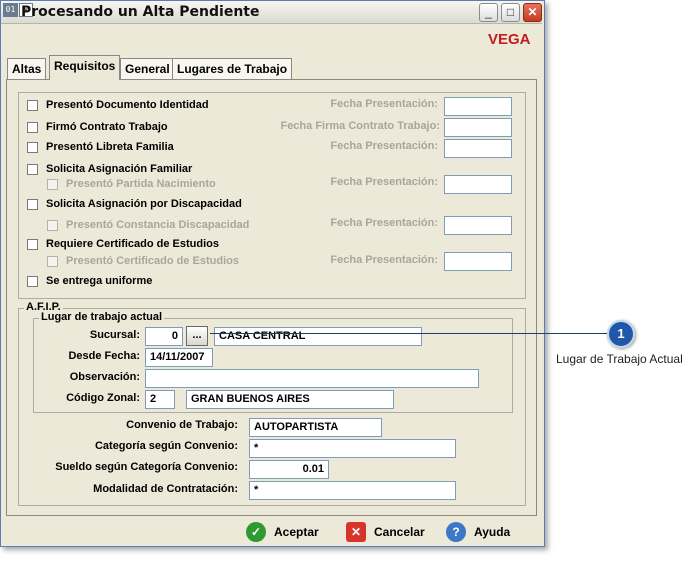 The width and height of the screenshot is (692, 567). I want to click on partida-checkbox, so click(52, 184).